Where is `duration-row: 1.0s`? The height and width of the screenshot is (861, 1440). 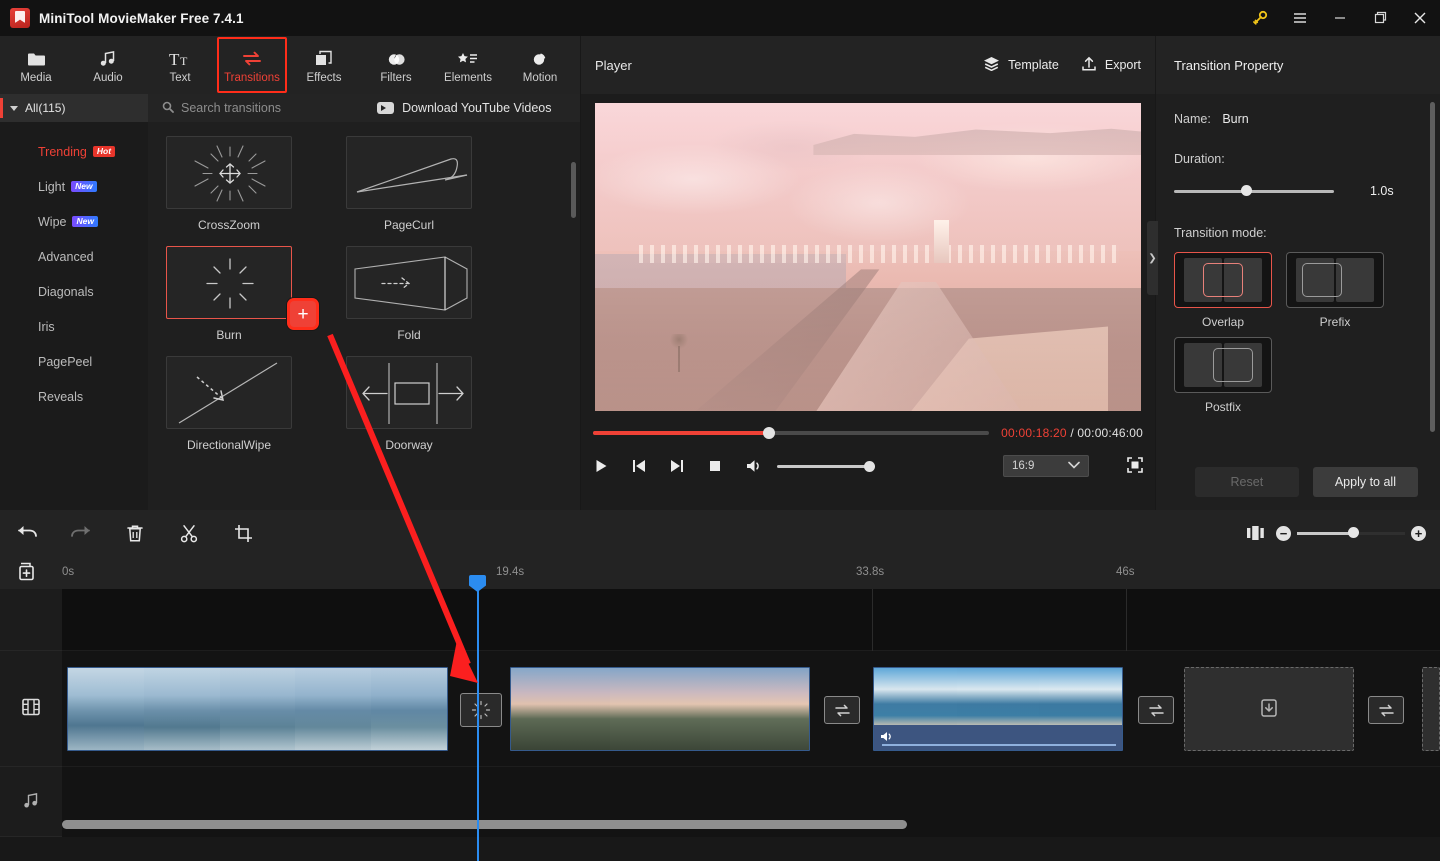
duration-row: 1.0s is located at coordinates (1298, 191).